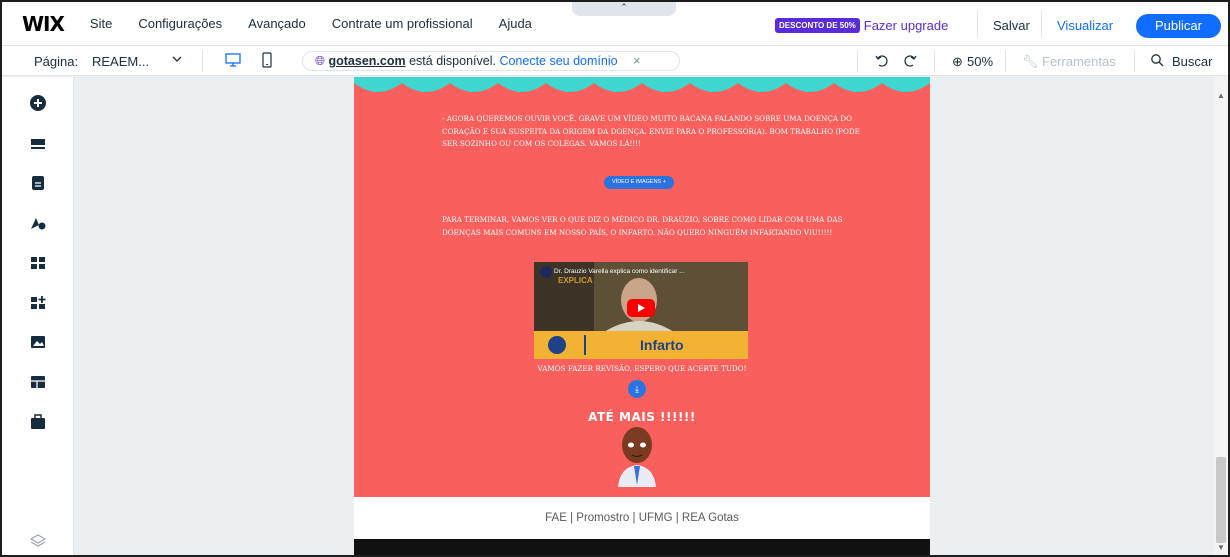 This screenshot has height=557, width=1230. What do you see at coordinates (367, 61) in the screenshot?
I see `domain-name: gotasen.com` at bounding box center [367, 61].